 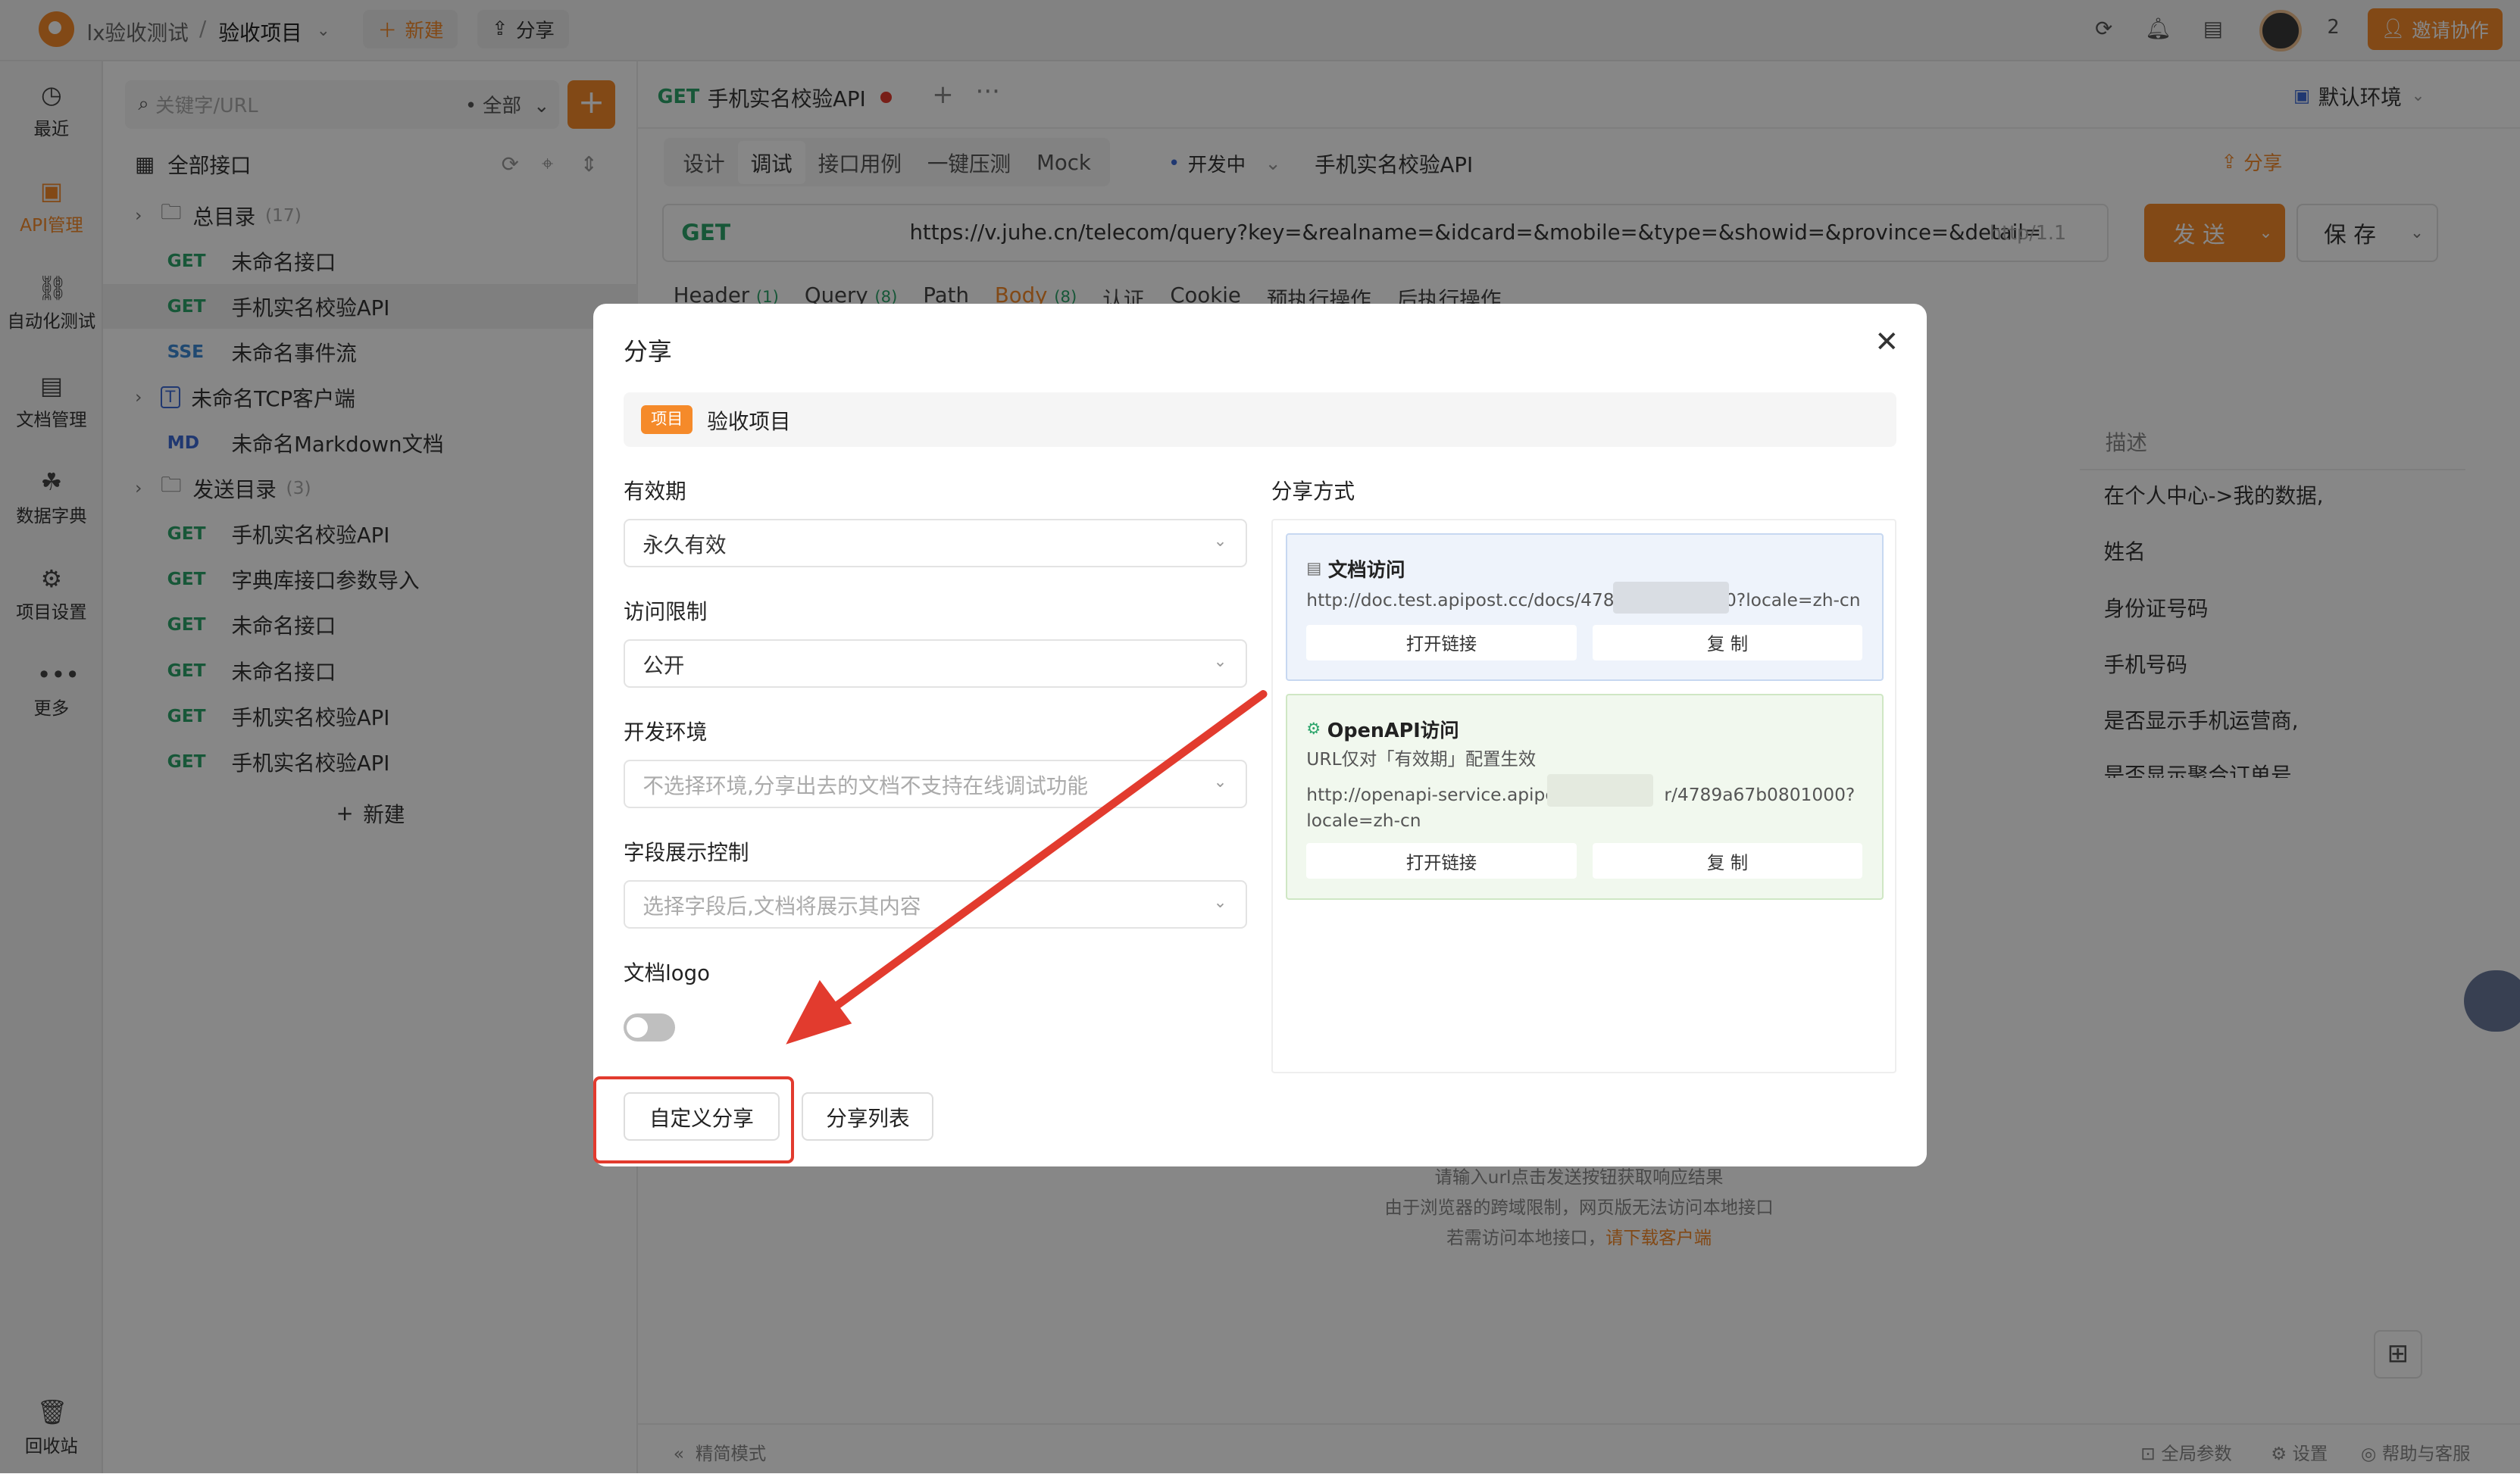 I want to click on openapi-note: URL仅对「有效期」配置生效, so click(x=1421, y=759).